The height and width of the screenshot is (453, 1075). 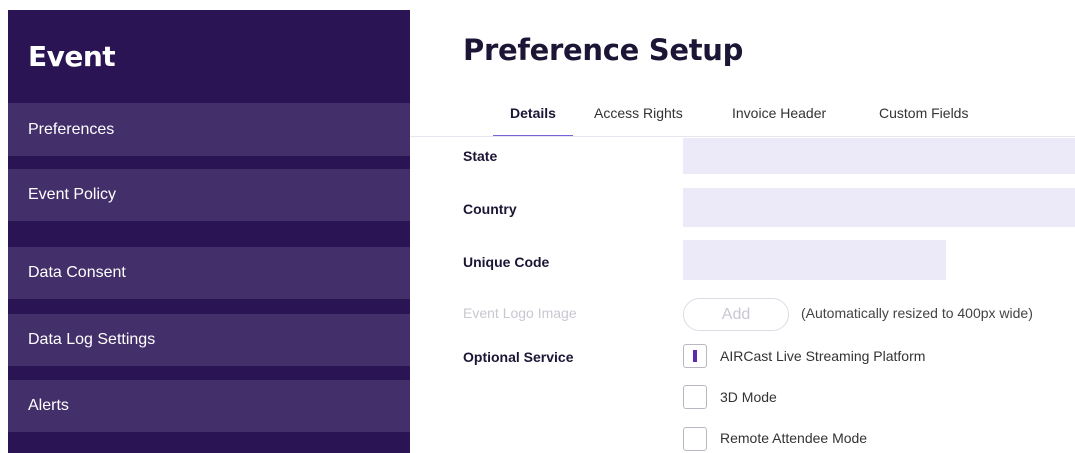 What do you see at coordinates (603, 50) in the screenshot?
I see `page-title: Preference Setup` at bounding box center [603, 50].